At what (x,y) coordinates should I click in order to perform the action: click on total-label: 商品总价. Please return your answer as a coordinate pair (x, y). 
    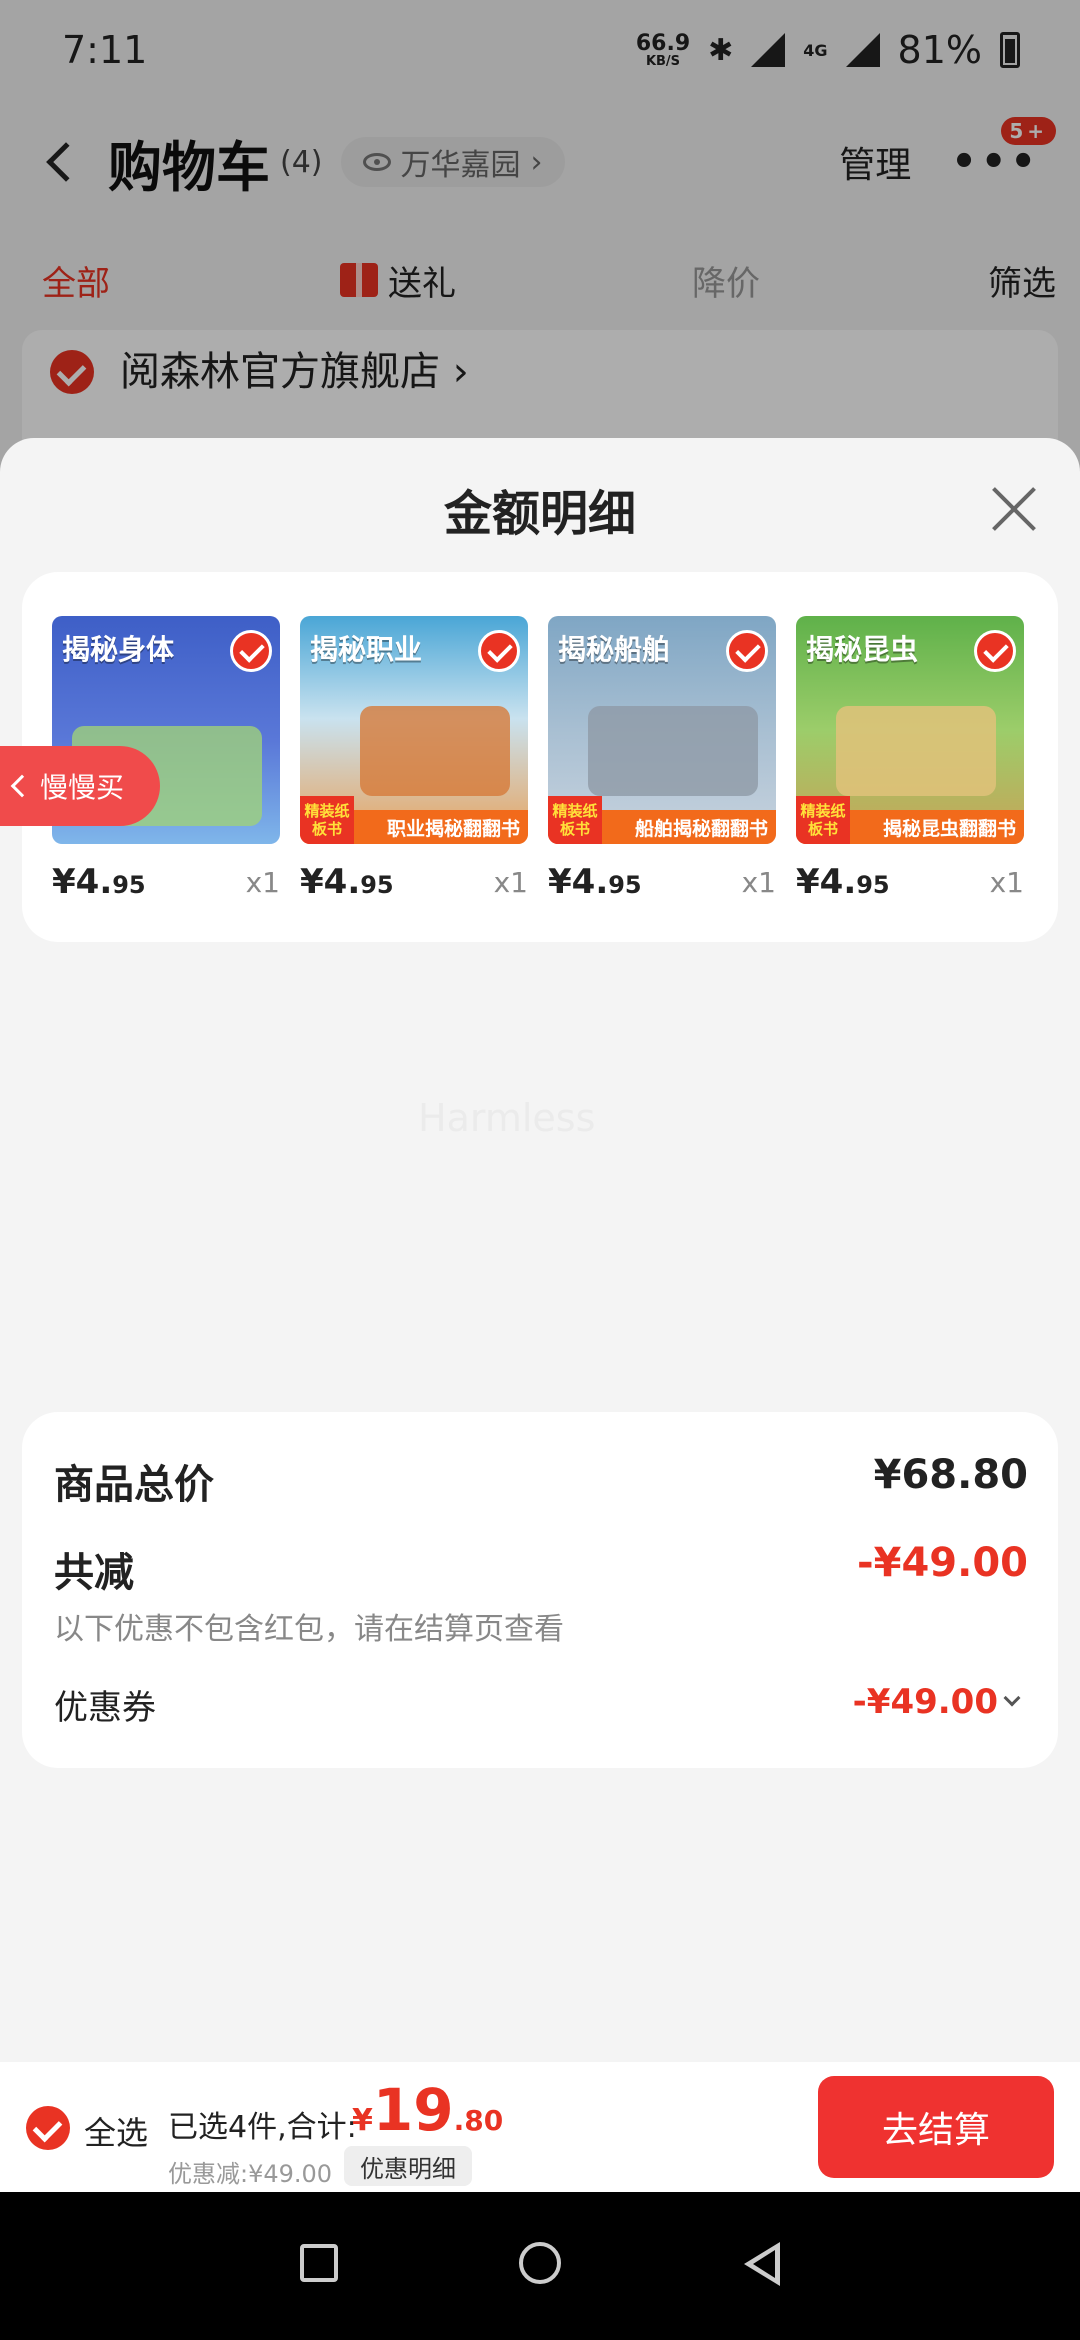
    Looking at the image, I should click on (134, 1485).